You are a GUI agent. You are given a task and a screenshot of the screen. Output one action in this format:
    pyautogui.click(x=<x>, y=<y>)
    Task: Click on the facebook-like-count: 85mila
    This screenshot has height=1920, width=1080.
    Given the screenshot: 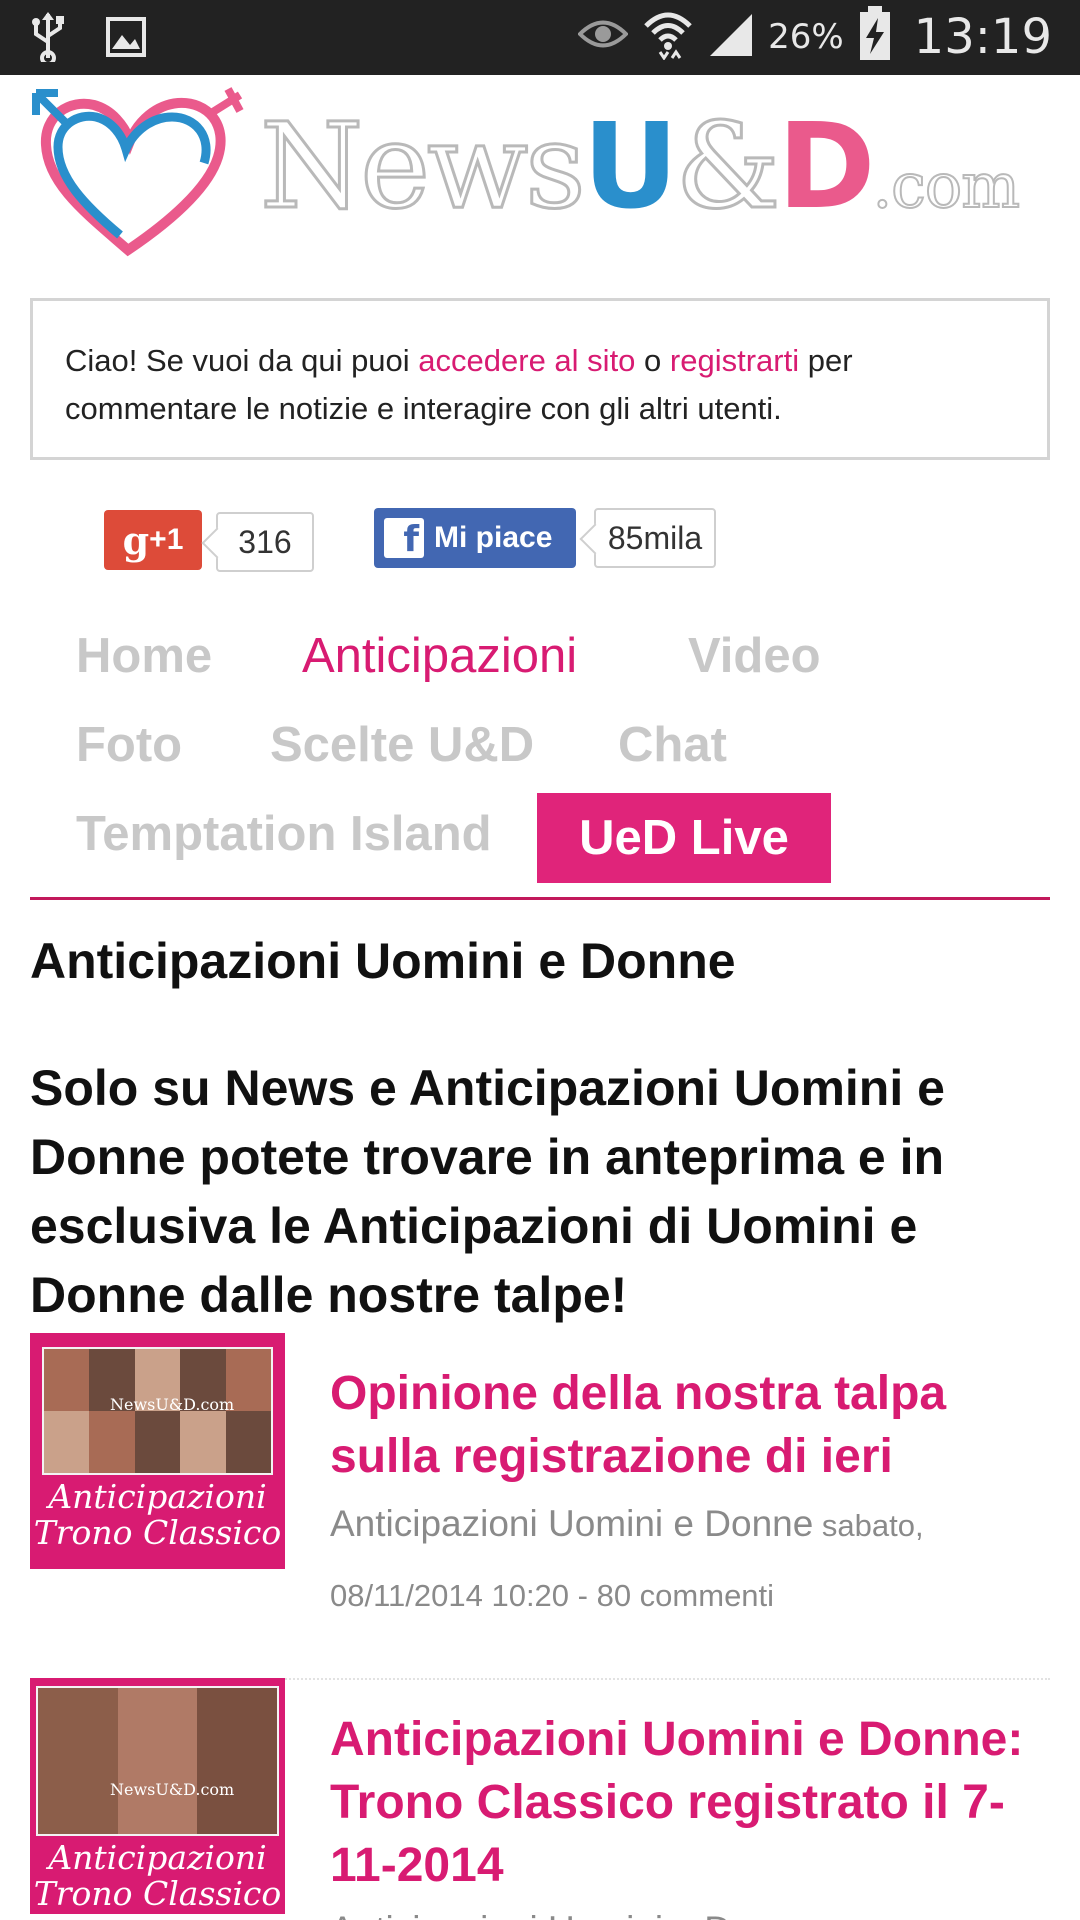 What is the action you would take?
    pyautogui.click(x=655, y=538)
    